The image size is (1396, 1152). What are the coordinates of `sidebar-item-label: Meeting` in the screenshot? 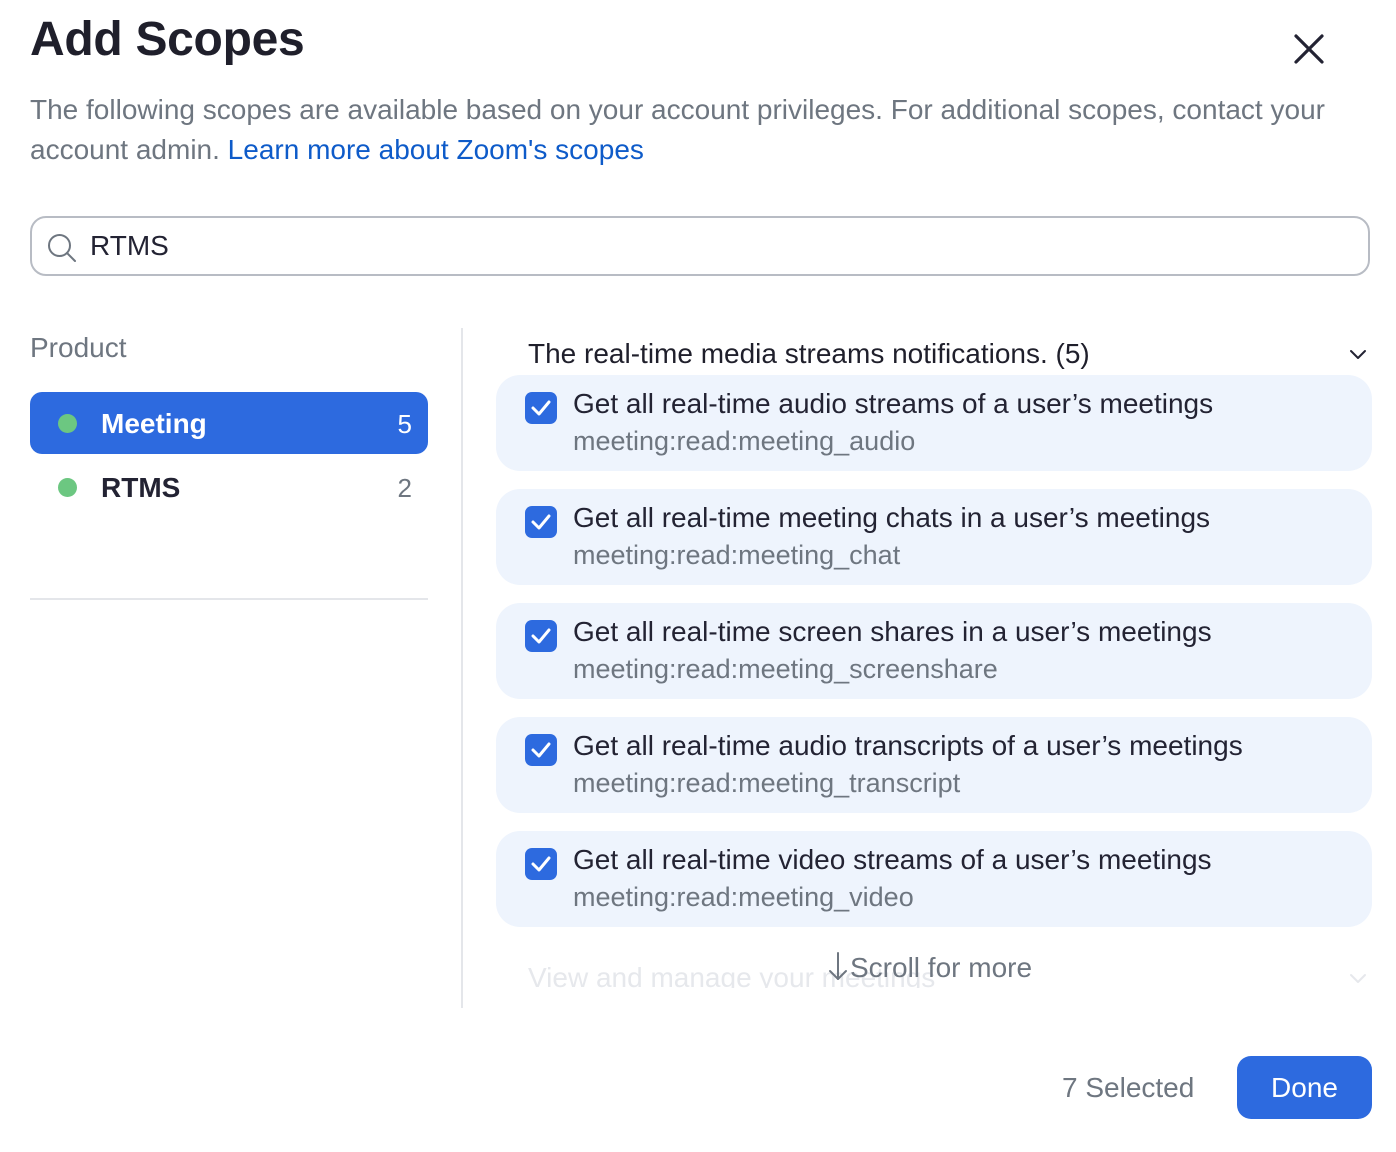 It's located at (154, 423).